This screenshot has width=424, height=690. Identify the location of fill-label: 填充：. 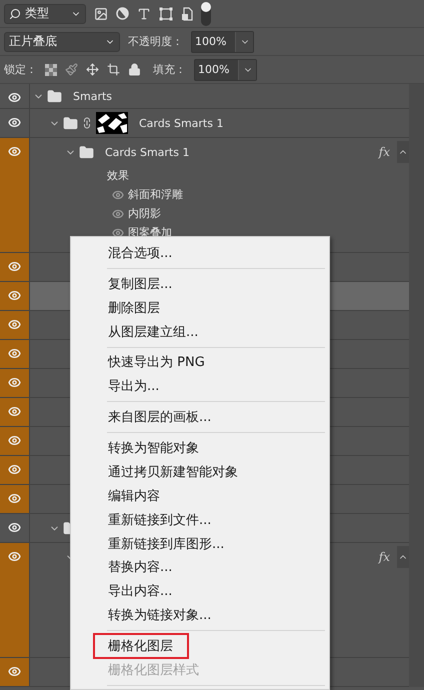
(169, 69).